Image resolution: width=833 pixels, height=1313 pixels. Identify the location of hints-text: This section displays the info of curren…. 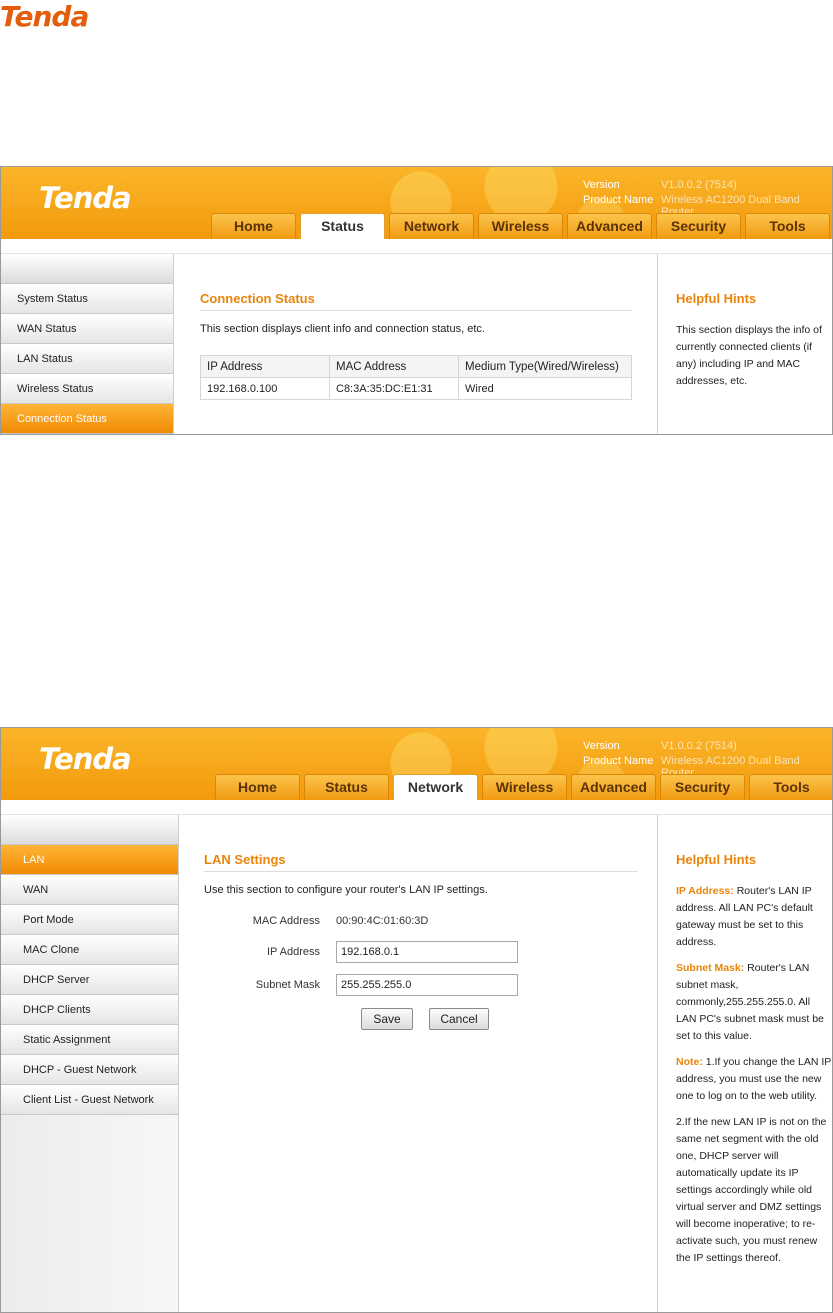
(749, 355).